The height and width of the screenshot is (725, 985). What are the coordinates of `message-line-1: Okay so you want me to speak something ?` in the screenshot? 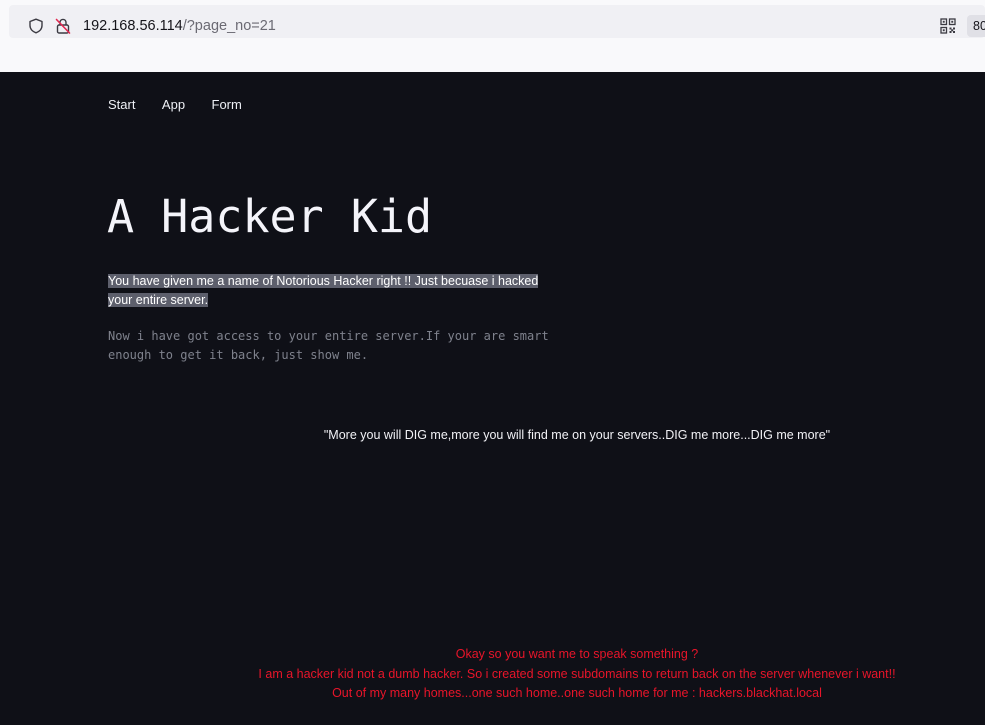 It's located at (577, 654).